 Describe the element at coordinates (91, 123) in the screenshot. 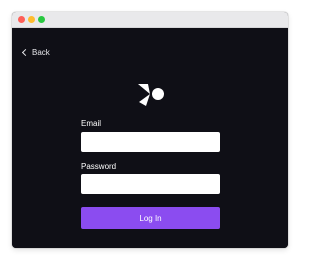

I see `email-label: Email` at that location.